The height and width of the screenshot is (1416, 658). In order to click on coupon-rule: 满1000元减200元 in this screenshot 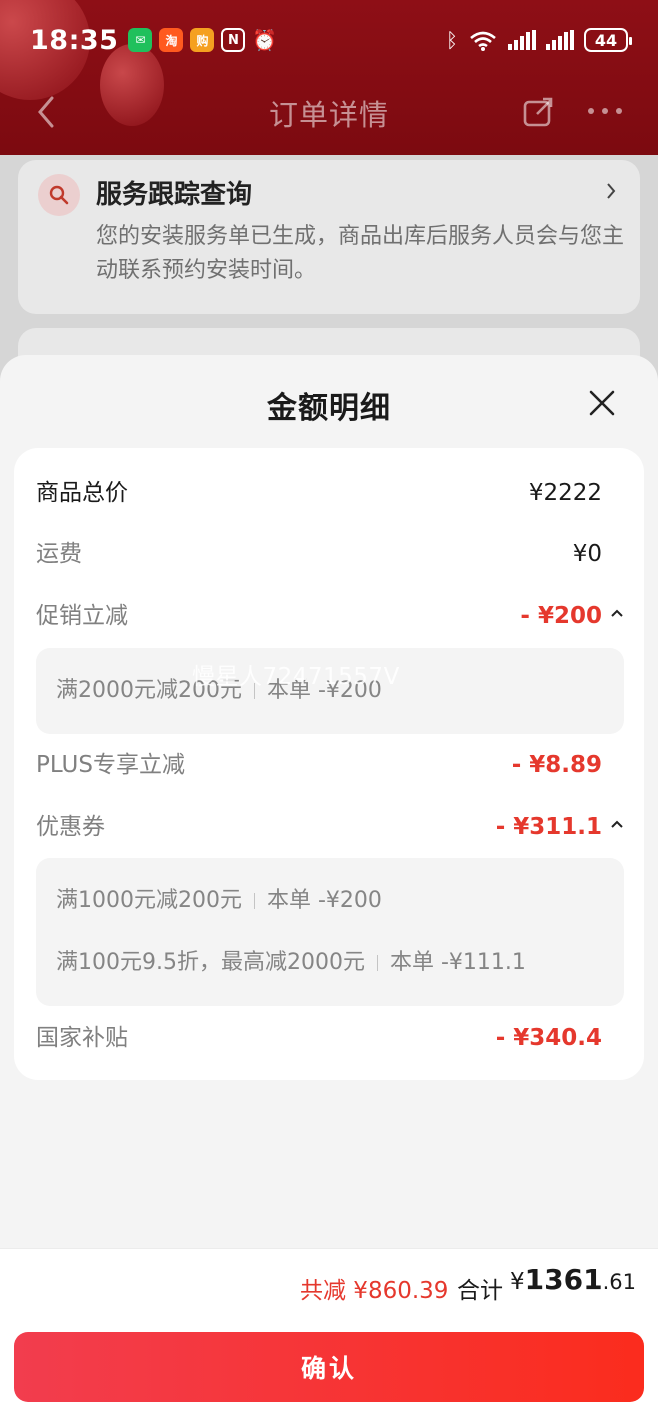, I will do `click(149, 900)`.